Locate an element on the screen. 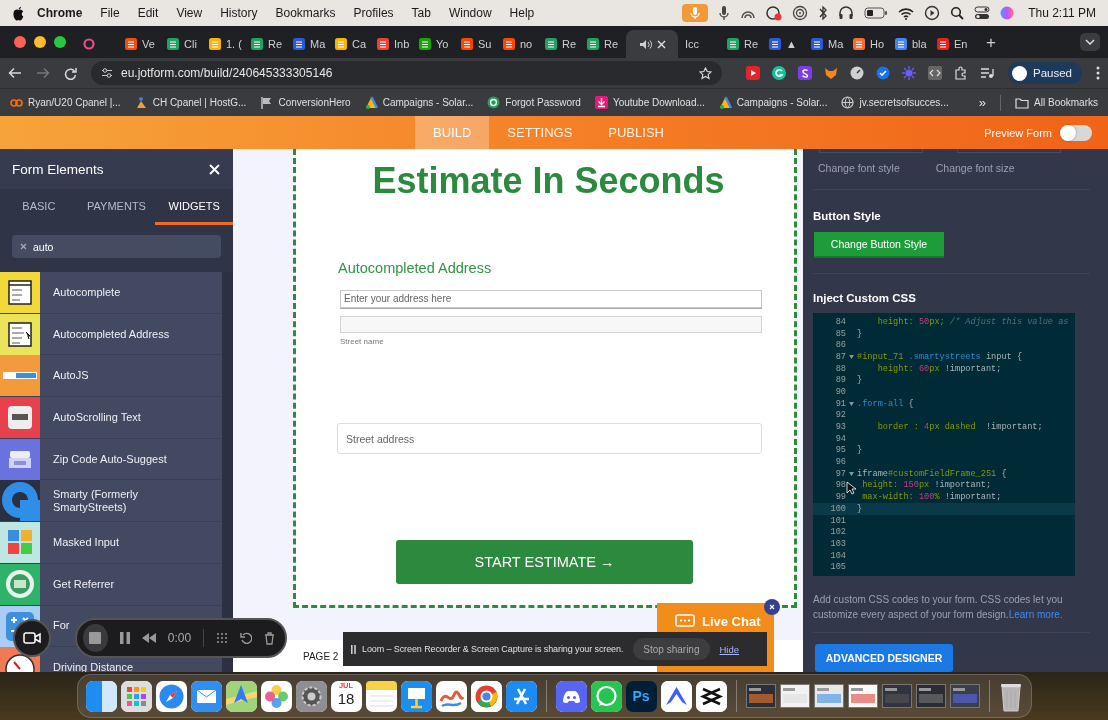  menu-item: Window is located at coordinates (470, 13).